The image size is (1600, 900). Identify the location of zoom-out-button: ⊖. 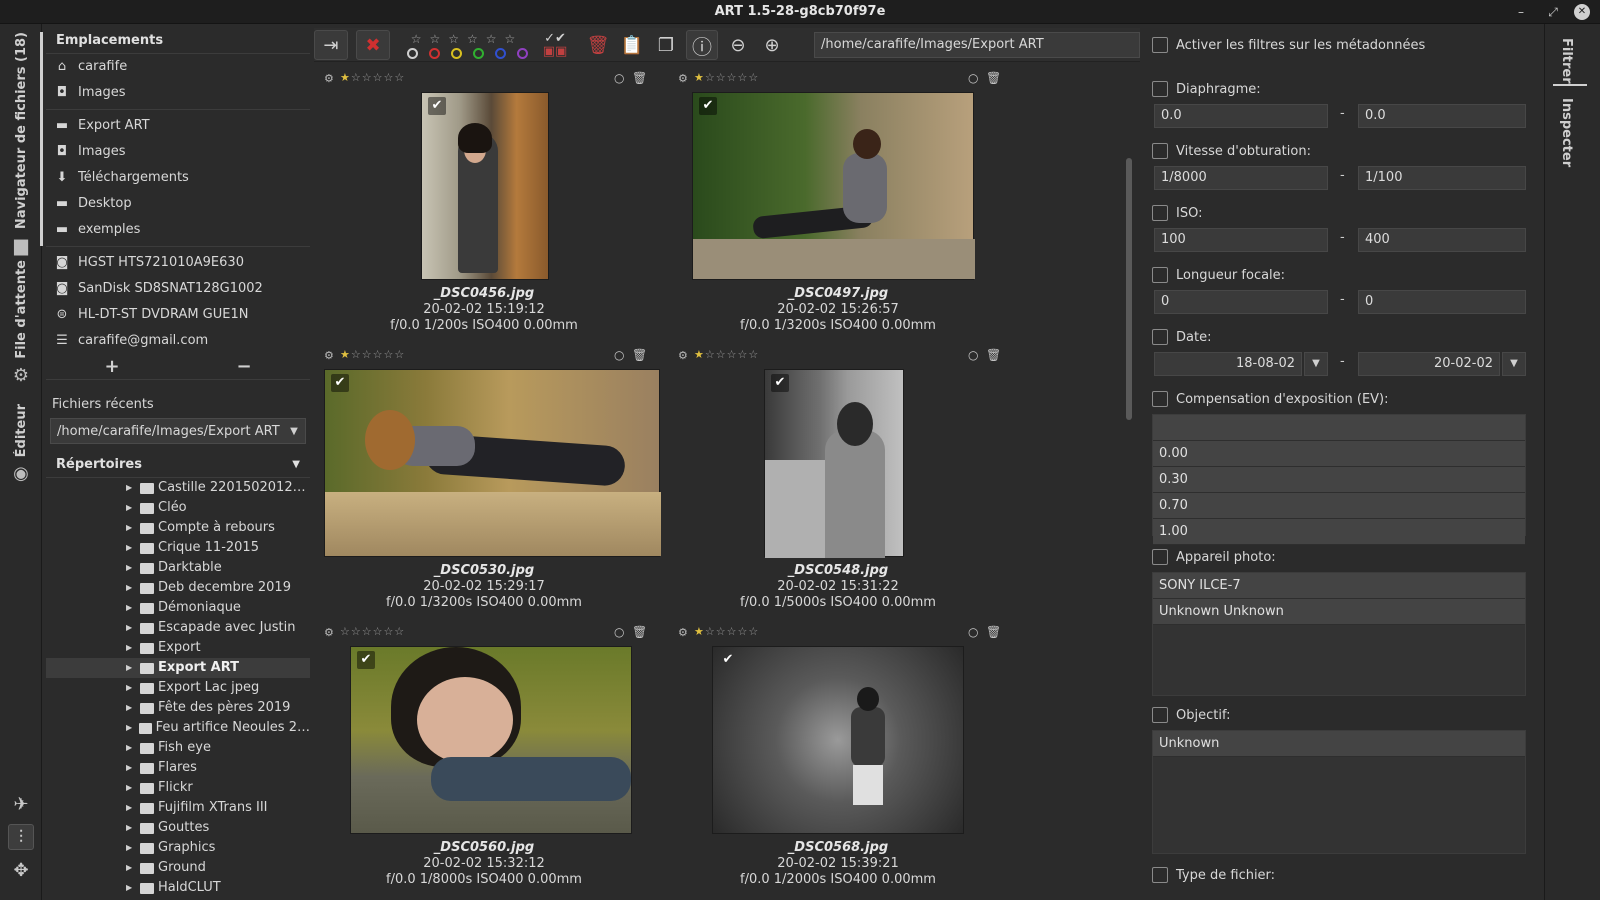
(738, 45).